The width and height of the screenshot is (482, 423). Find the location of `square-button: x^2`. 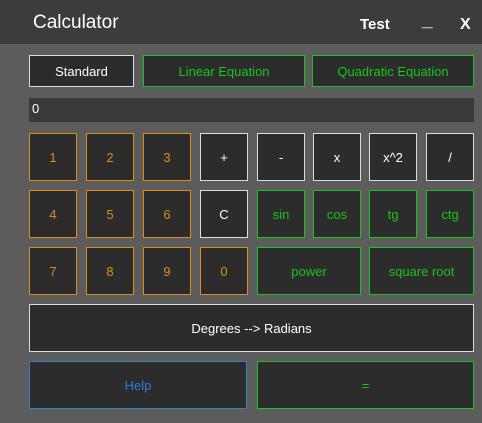

square-button: x^2 is located at coordinates (393, 157).